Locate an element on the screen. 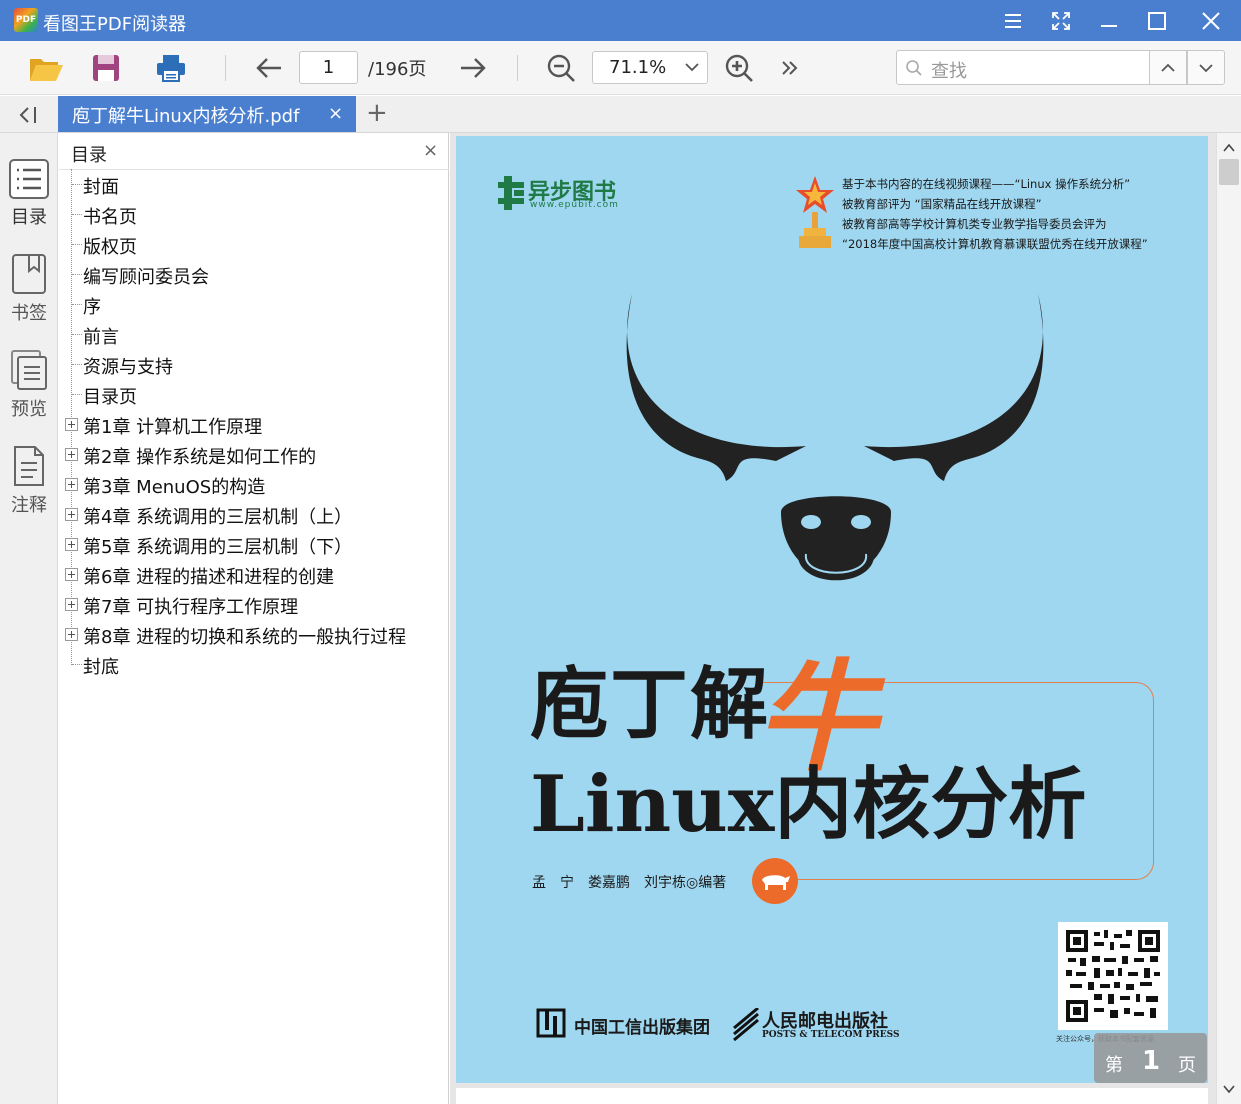  hamburger-icon is located at coordinates (1013, 20).